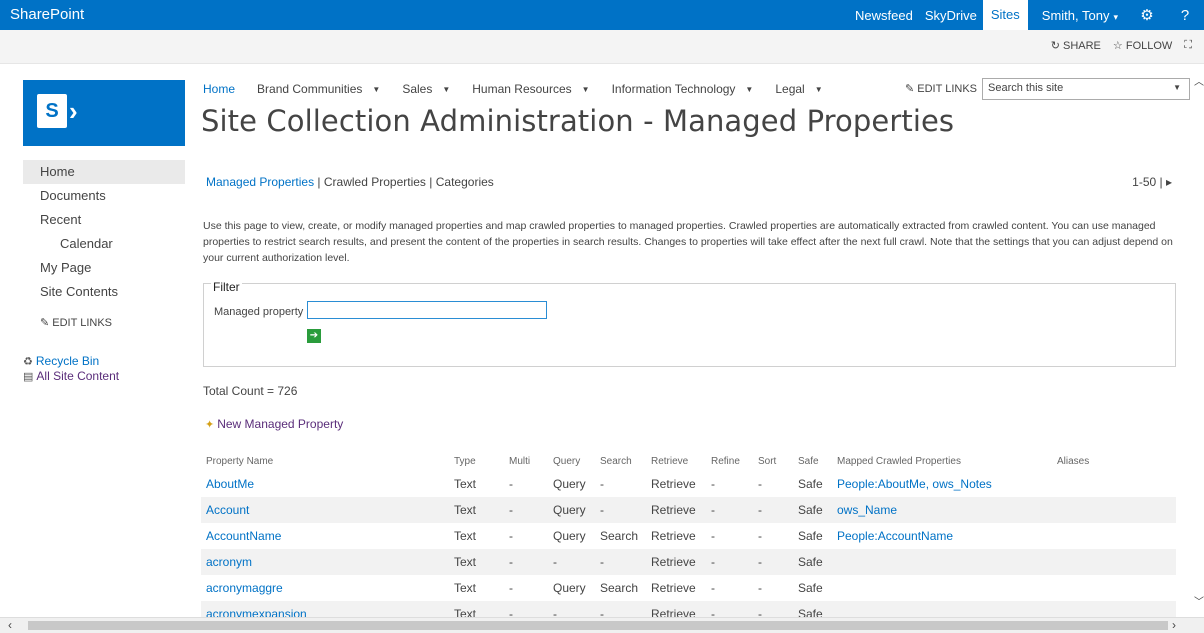 Image resolution: width=1204 pixels, height=633 pixels. Describe the element at coordinates (522, 89) in the screenshot. I see `topnav-label: Human Resources` at that location.